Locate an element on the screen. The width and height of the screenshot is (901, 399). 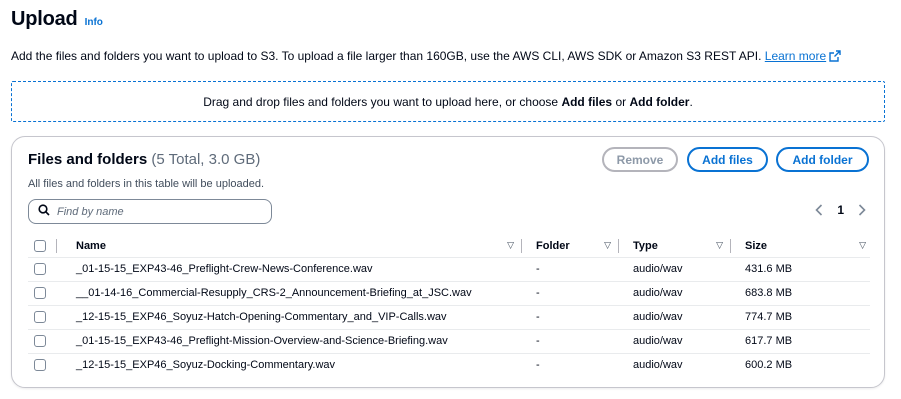
dropzone-add-files-text: Add files is located at coordinates (587, 101).